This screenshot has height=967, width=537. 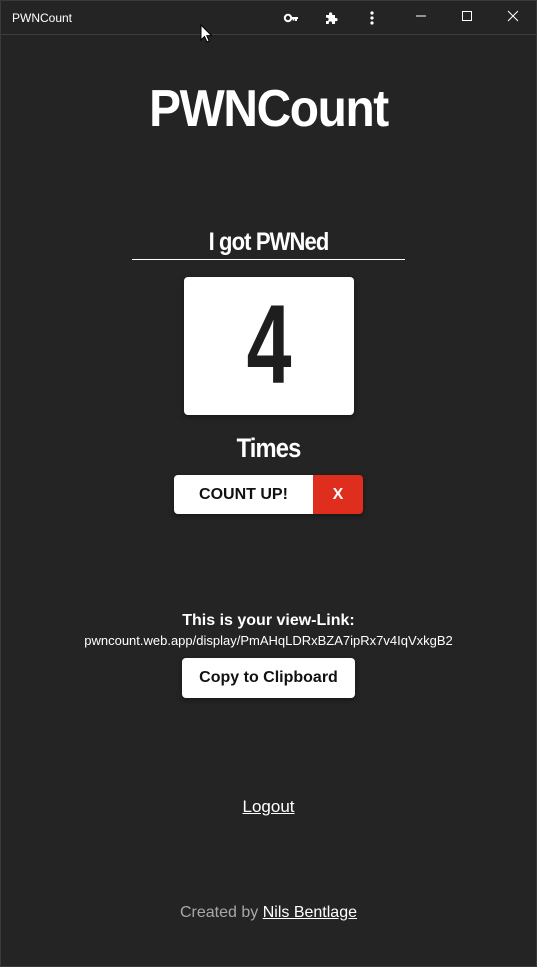 I want to click on close-icon, so click(x=513, y=16).